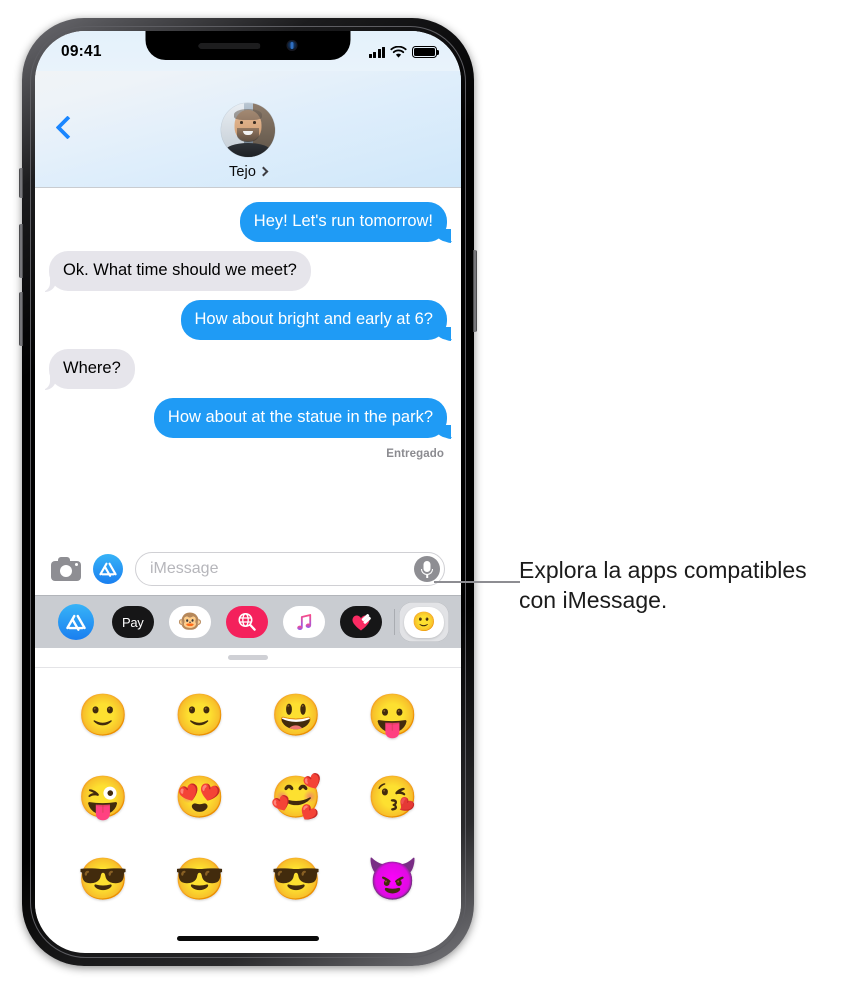 Image resolution: width=841 pixels, height=984 pixels. I want to click on device-notch, so click(248, 45).